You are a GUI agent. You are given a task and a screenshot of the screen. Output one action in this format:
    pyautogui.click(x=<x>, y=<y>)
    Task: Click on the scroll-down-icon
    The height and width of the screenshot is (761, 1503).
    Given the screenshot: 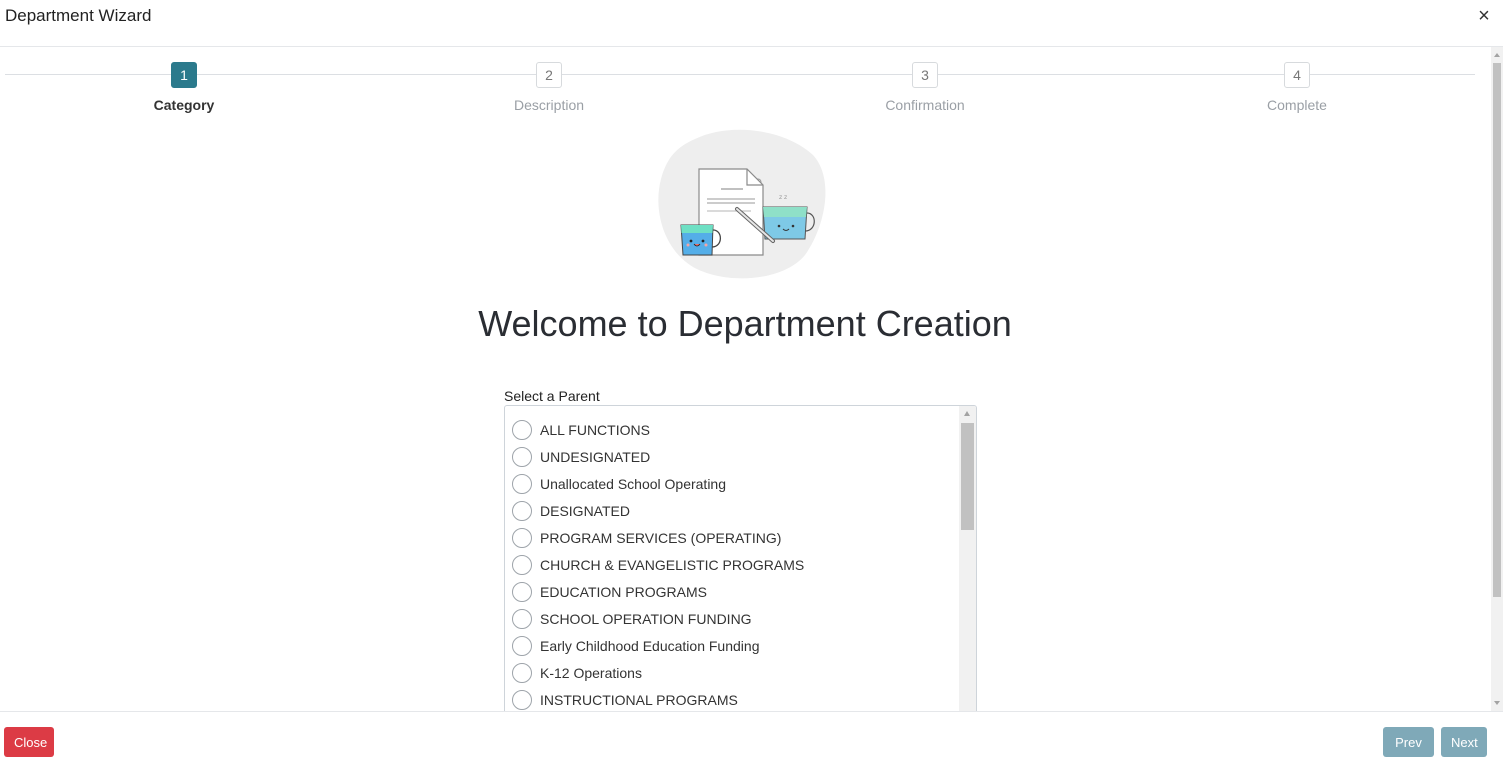 What is the action you would take?
    pyautogui.click(x=1497, y=703)
    